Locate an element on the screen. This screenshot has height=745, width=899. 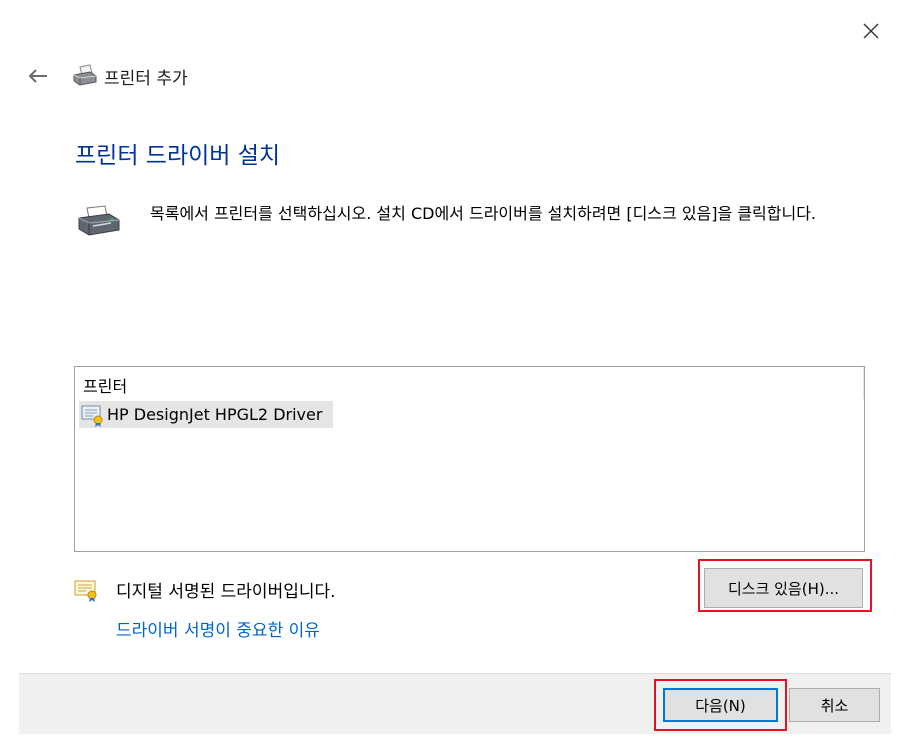
back-arrow-icon is located at coordinates (37, 76).